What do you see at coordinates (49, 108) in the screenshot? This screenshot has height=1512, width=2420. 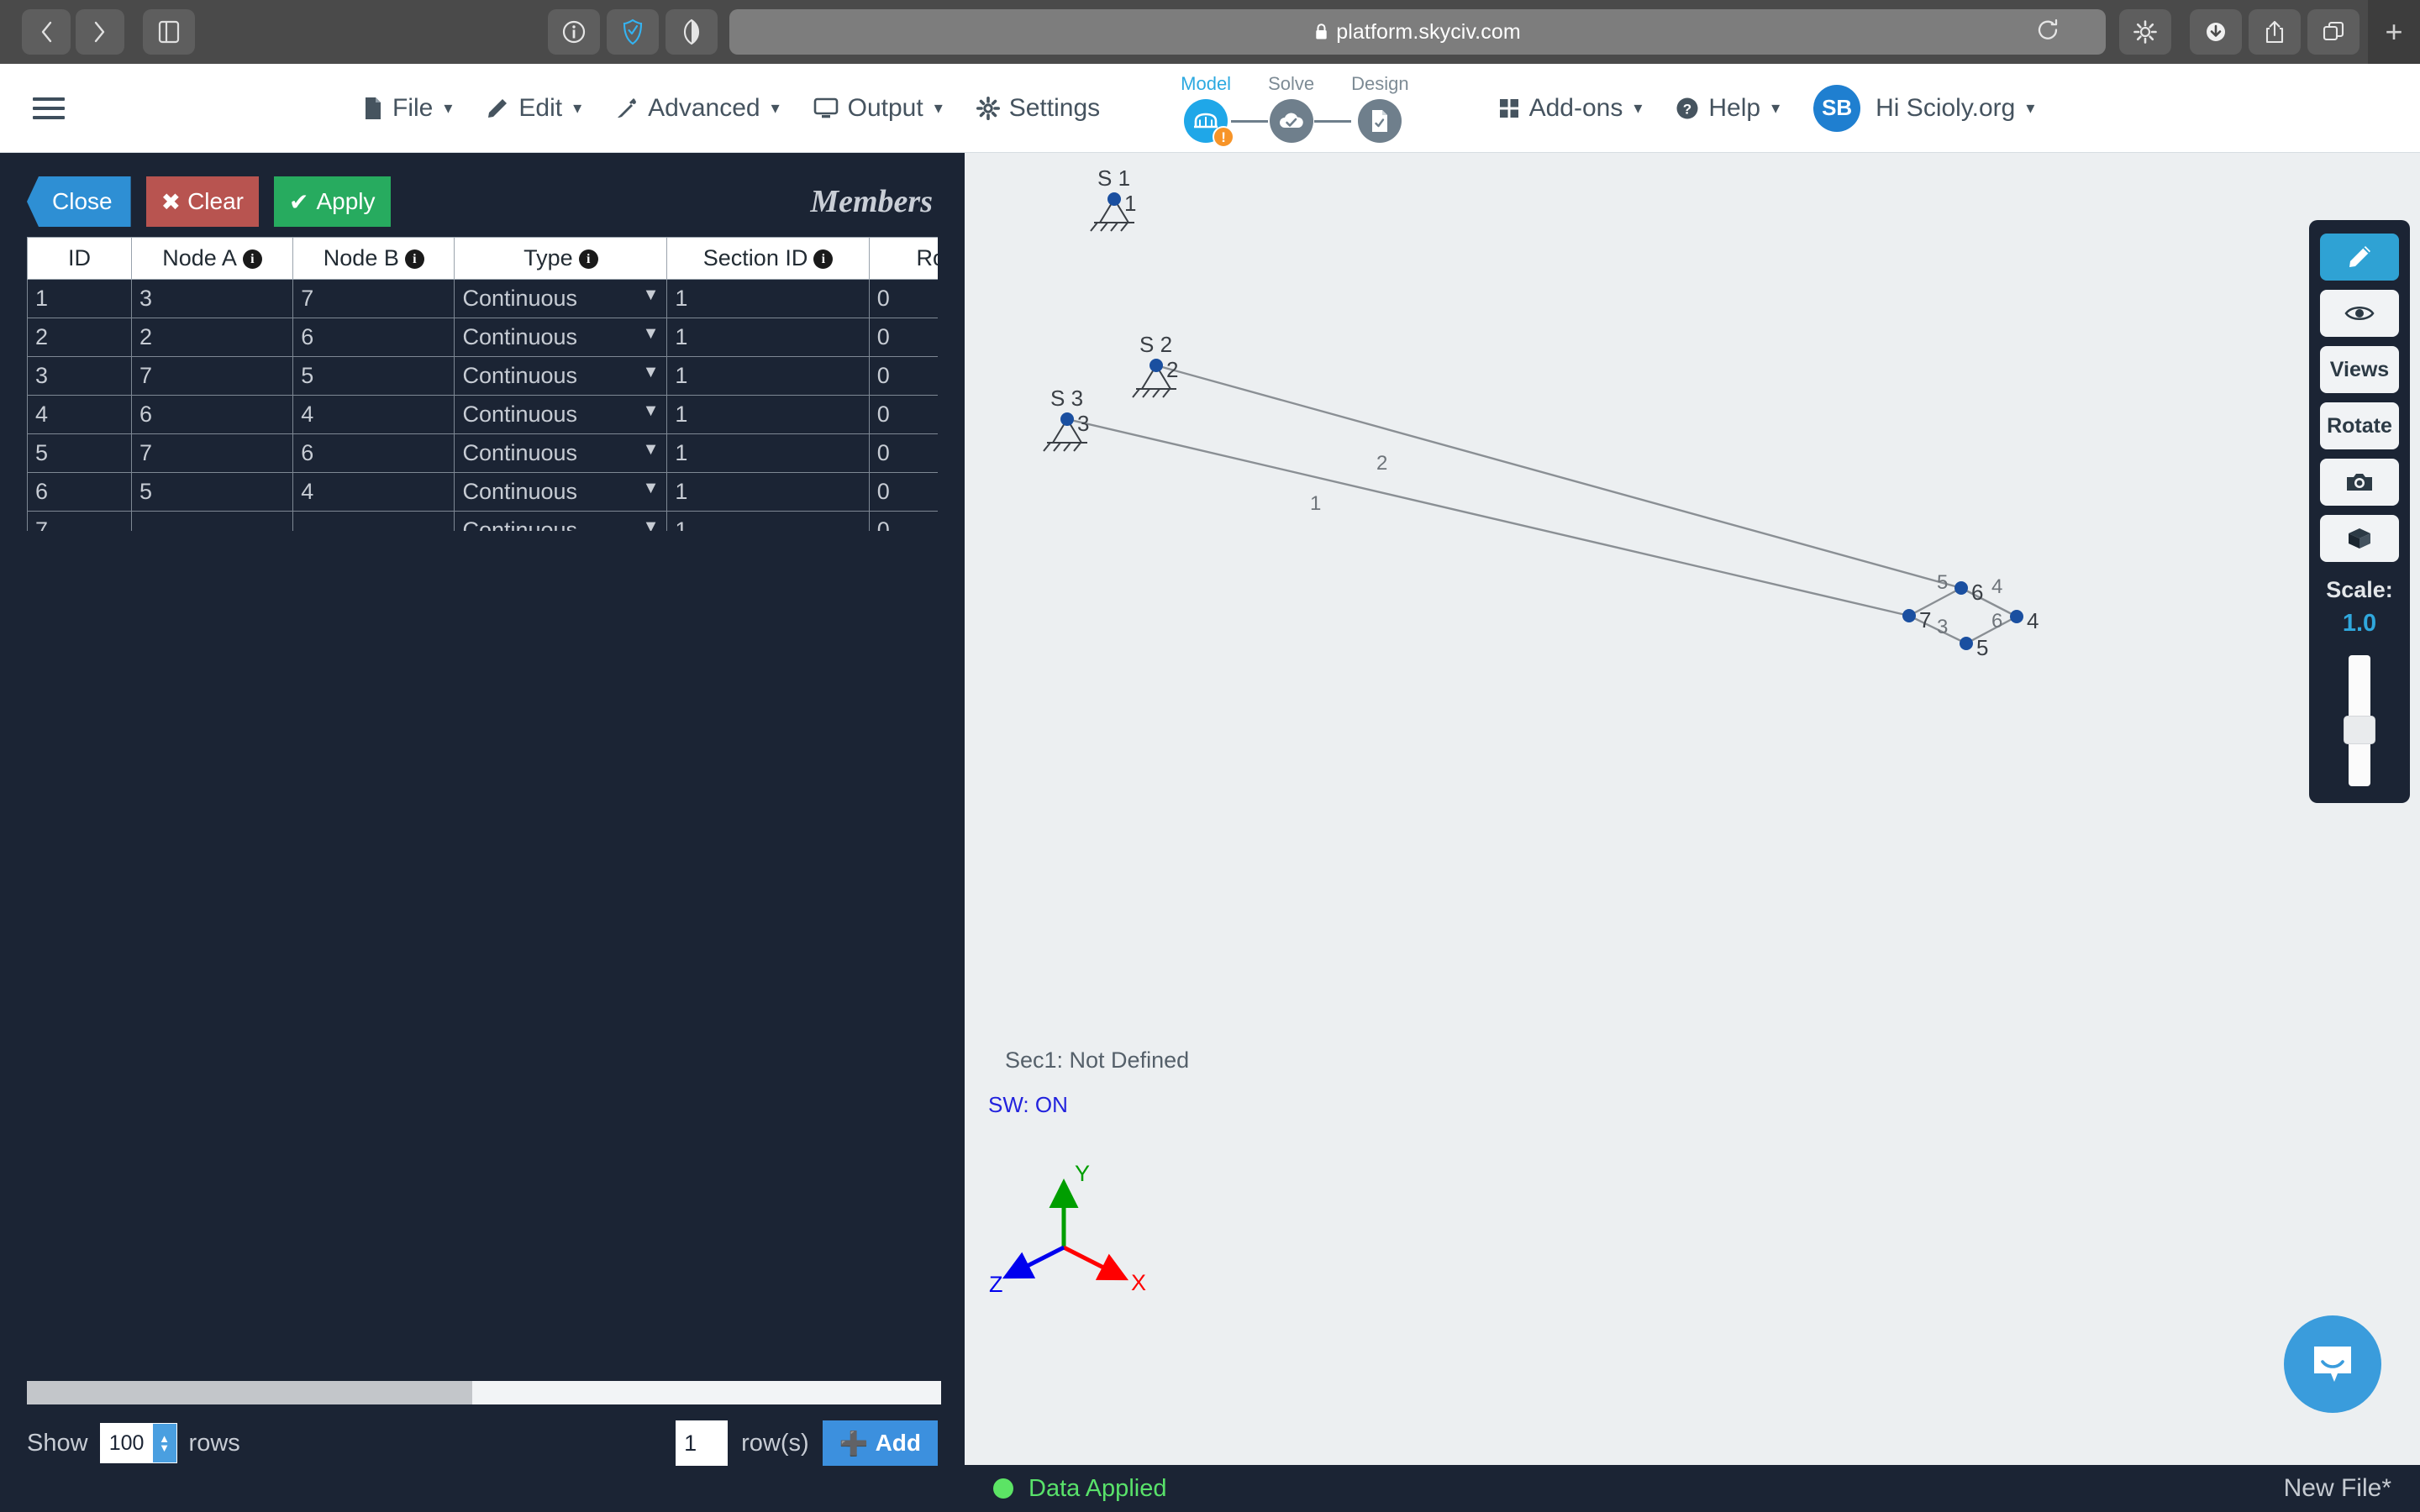 I see `hamburger-menu-icon` at bounding box center [49, 108].